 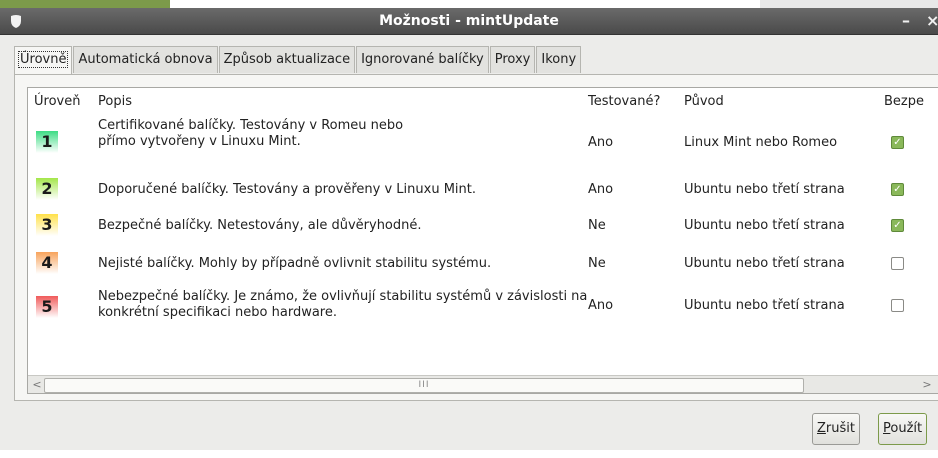 What do you see at coordinates (47, 225) in the screenshot?
I see `level-badge: 3` at bounding box center [47, 225].